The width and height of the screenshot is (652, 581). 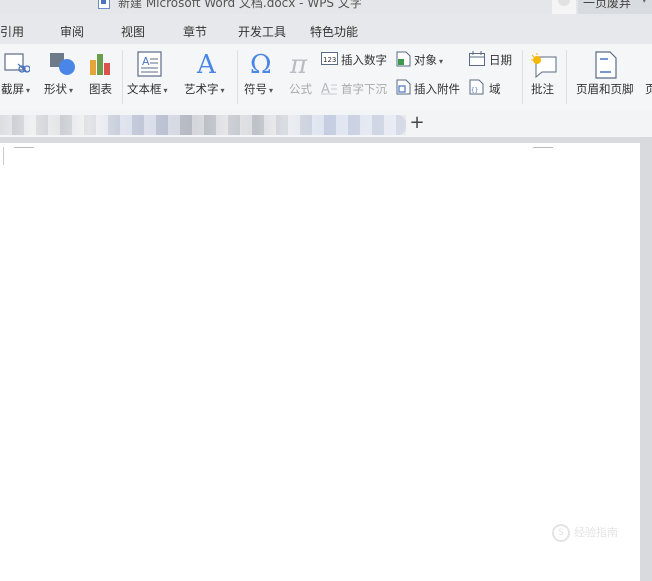 I want to click on comment-icon, so click(x=544, y=65).